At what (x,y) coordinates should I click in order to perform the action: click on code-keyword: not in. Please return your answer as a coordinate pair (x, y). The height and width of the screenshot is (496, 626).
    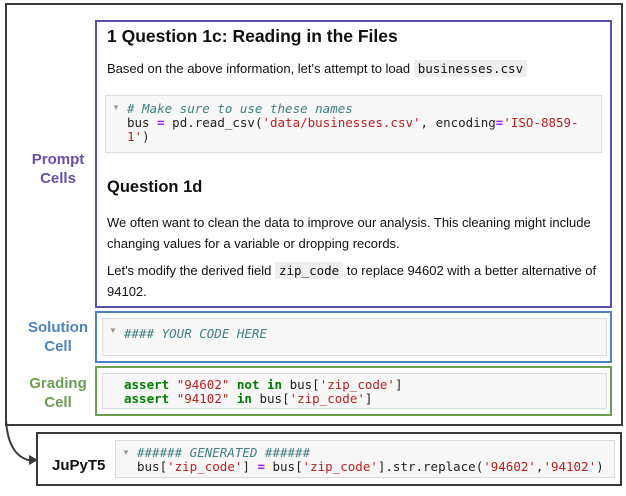
    Looking at the image, I should click on (259, 384).